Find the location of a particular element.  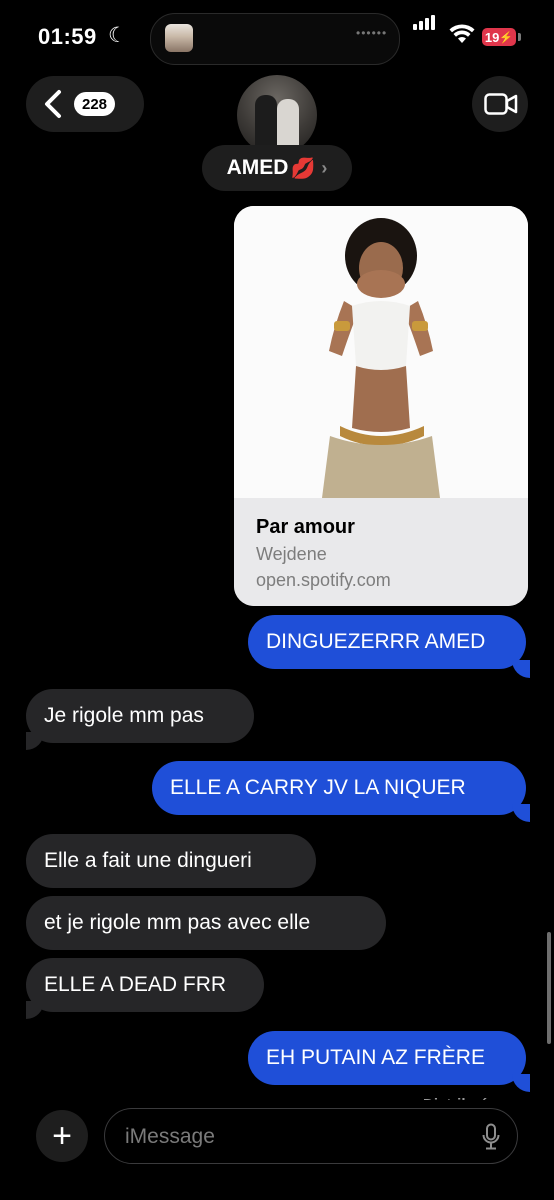

status-bar: 01:59 ☾ •••••• 19 ⚡ is located at coordinates (277, 36).